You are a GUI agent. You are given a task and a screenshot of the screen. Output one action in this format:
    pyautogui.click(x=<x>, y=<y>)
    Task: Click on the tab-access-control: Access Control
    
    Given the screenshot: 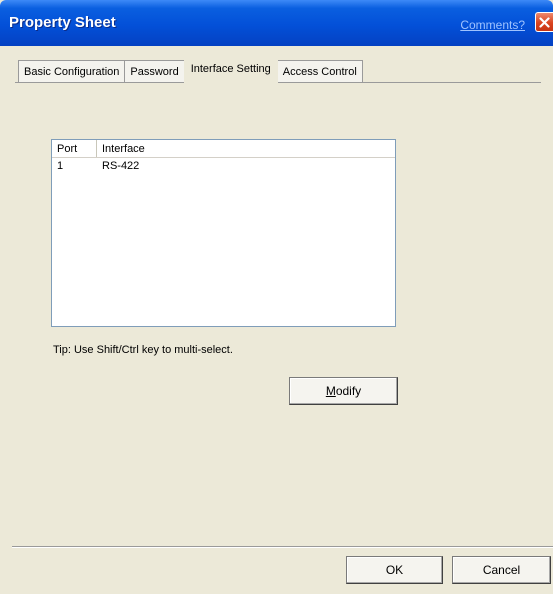 What is the action you would take?
    pyautogui.click(x=319, y=71)
    